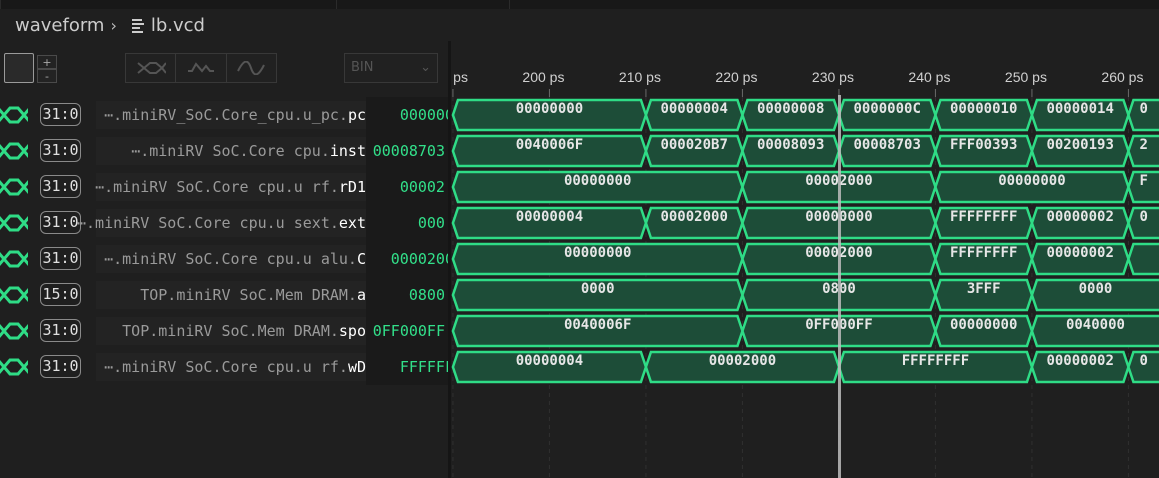 This screenshot has width=1159, height=478. Describe the element at coordinates (459, 77) in the screenshot. I see `time-tick-label: 190 ps` at that location.